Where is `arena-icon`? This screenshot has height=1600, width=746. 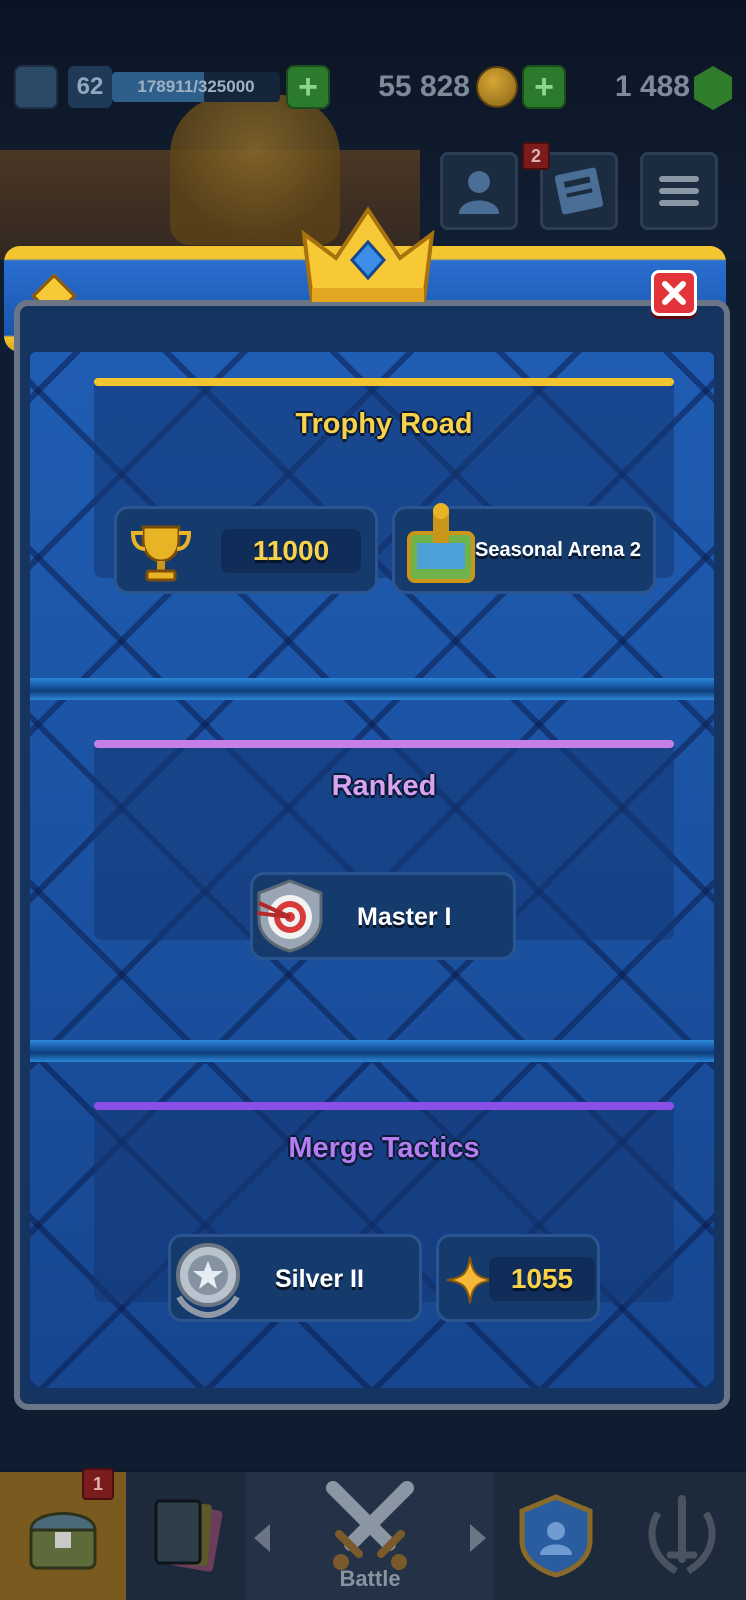
arena-icon is located at coordinates (441, 543).